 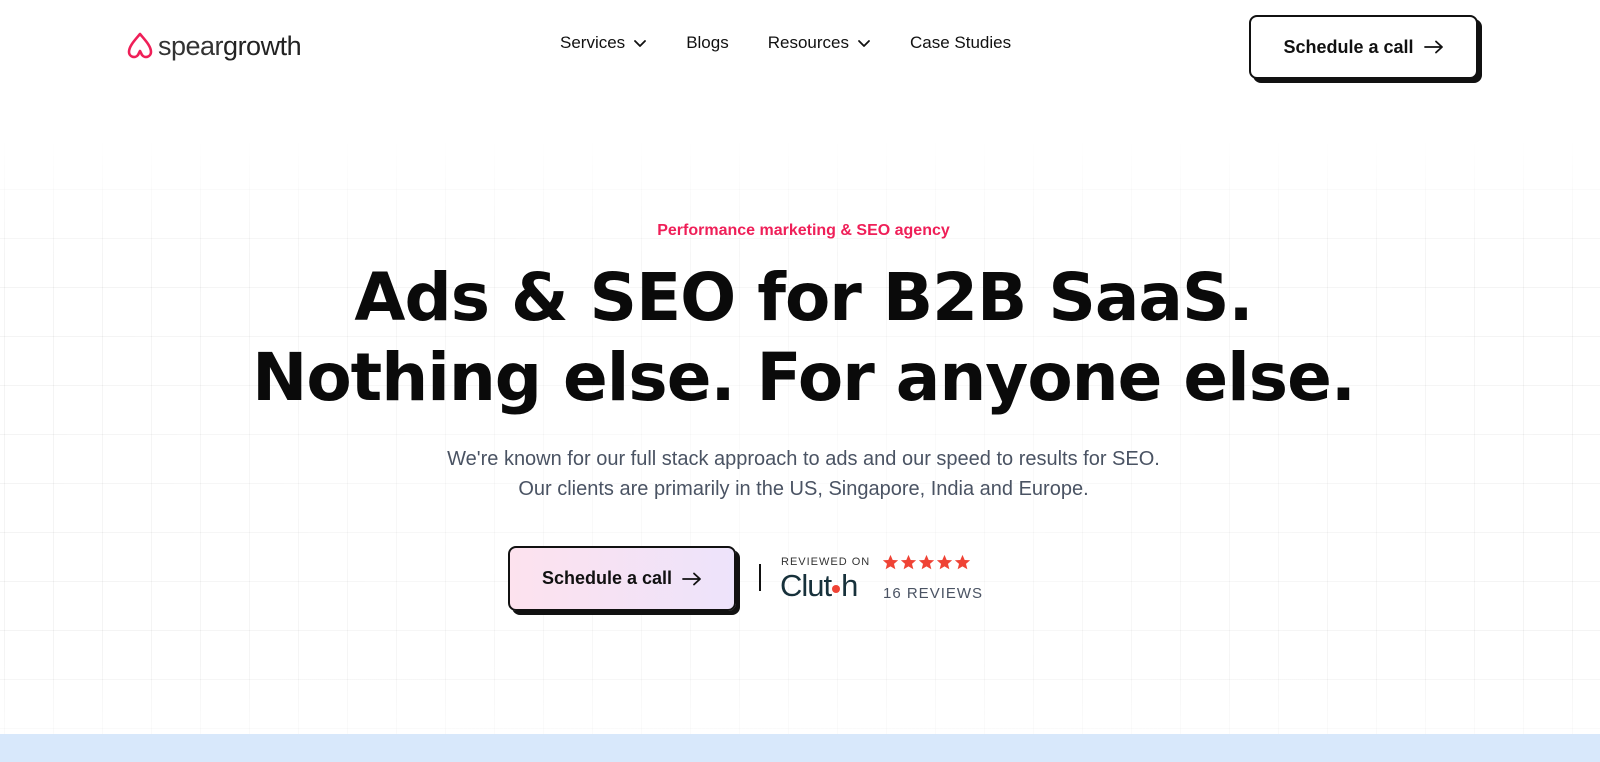 I want to click on logo-text: speargrowth, so click(x=230, y=45).